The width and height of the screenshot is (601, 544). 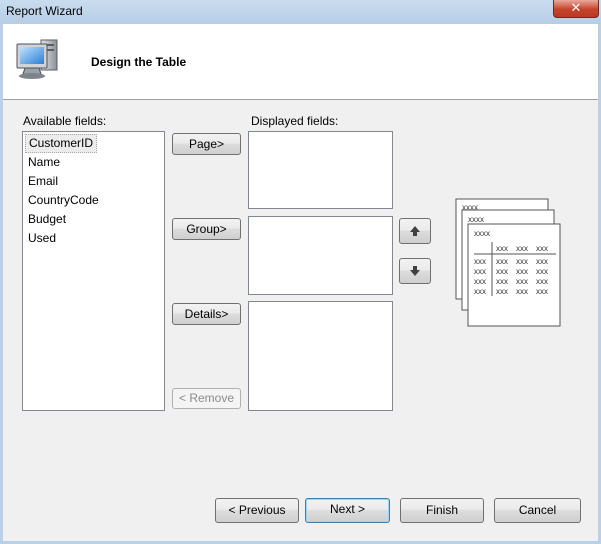 I want to click on details-button: Details>, so click(x=206, y=314).